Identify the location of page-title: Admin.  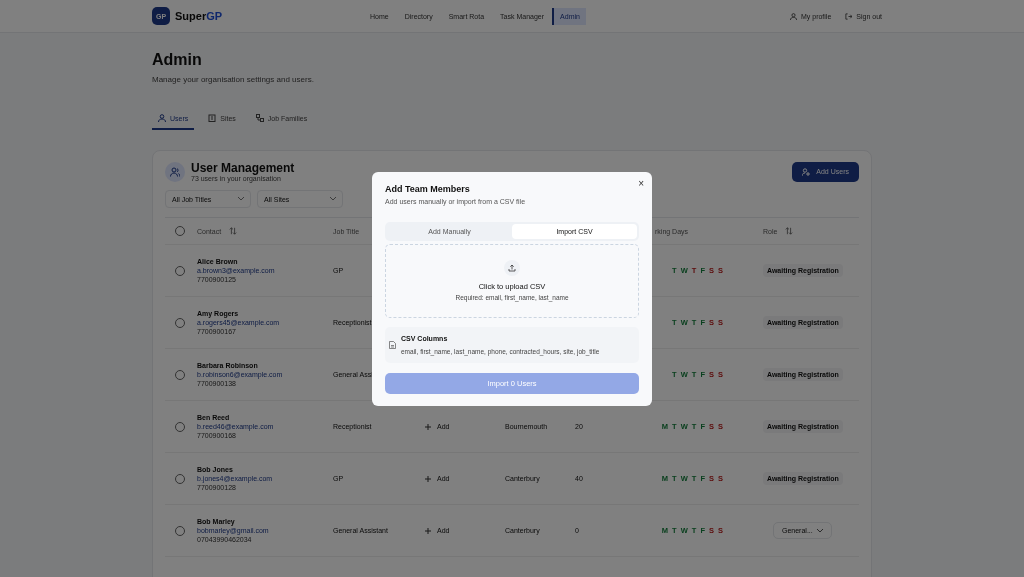
(177, 60).